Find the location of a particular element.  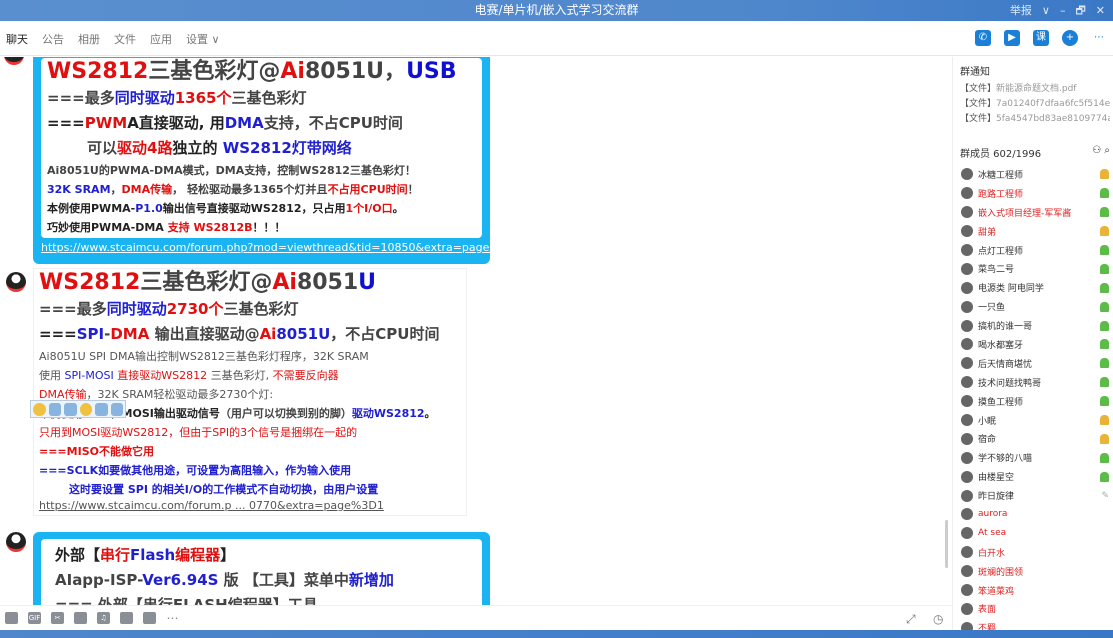

member-item: 甜弟 is located at coordinates (1035, 231).